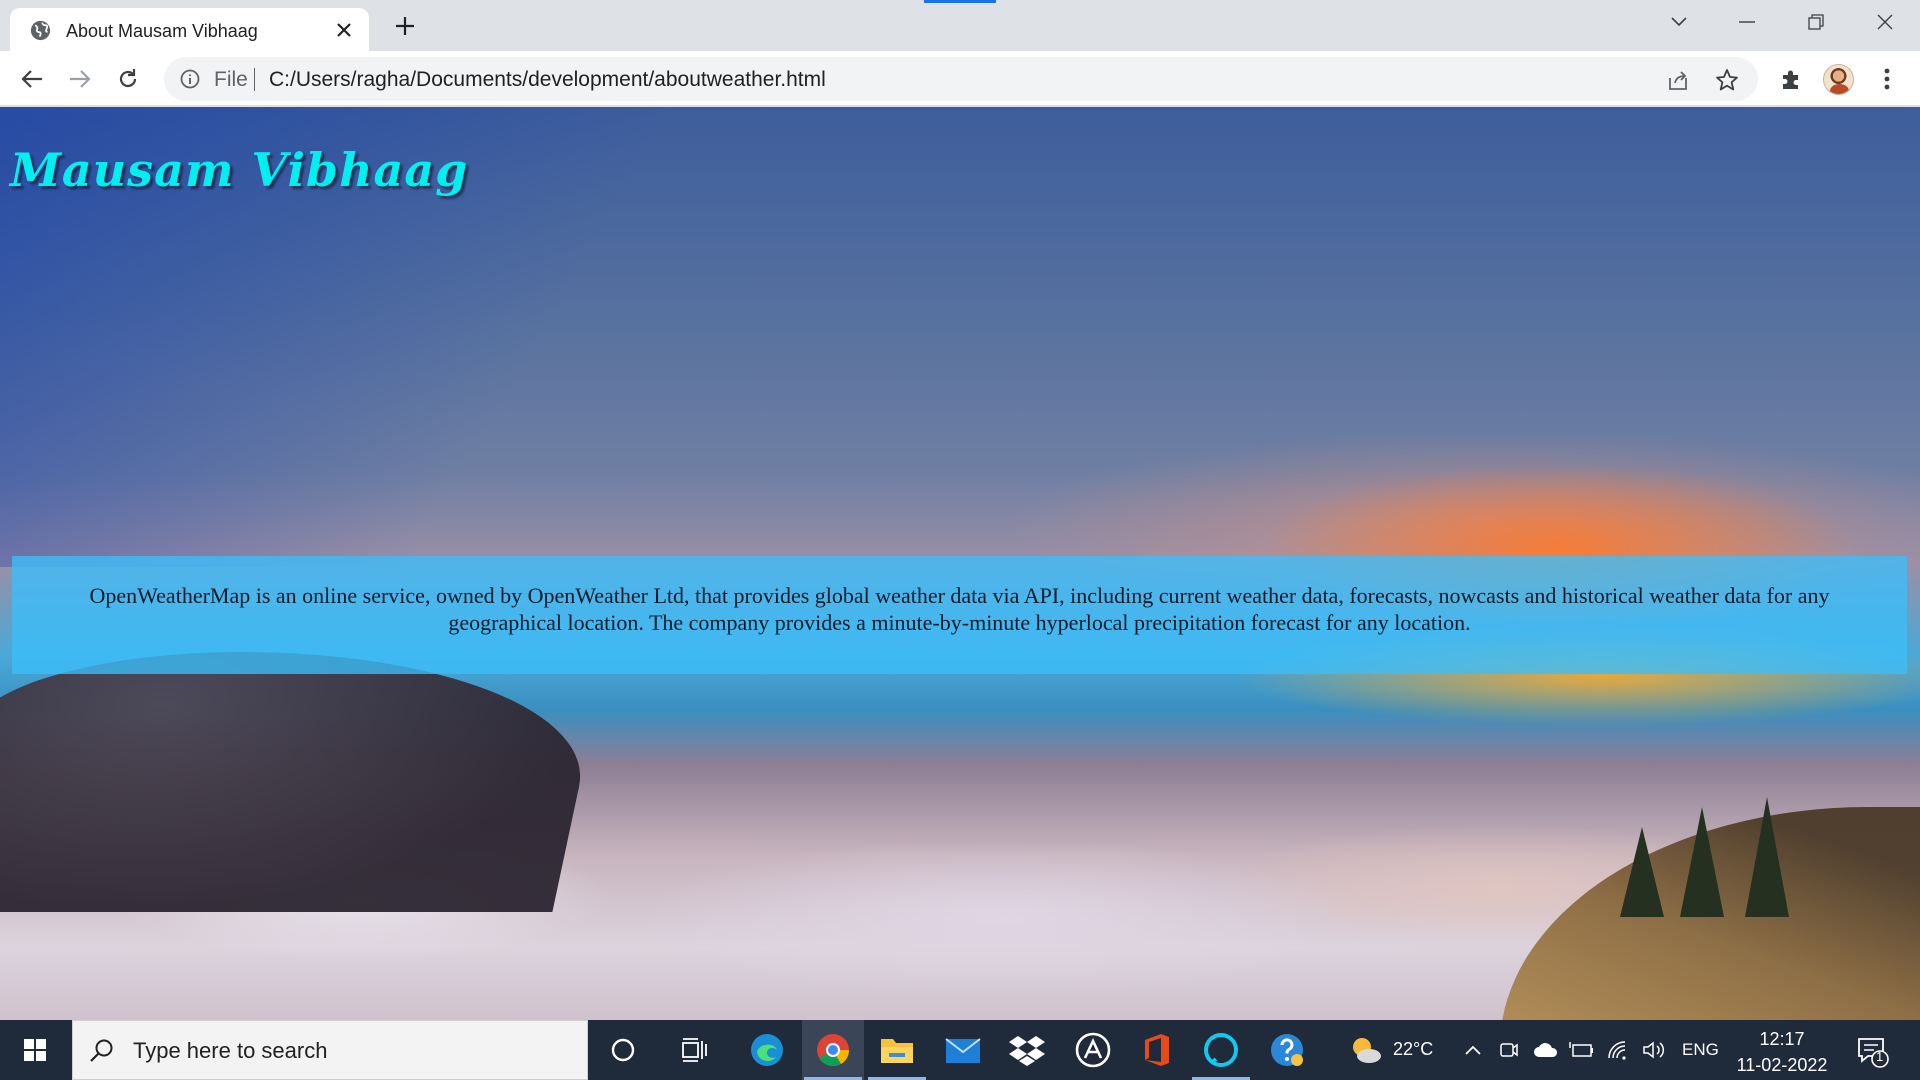  What do you see at coordinates (833, 1050) in the screenshot?
I see `chrome-browser-icon` at bounding box center [833, 1050].